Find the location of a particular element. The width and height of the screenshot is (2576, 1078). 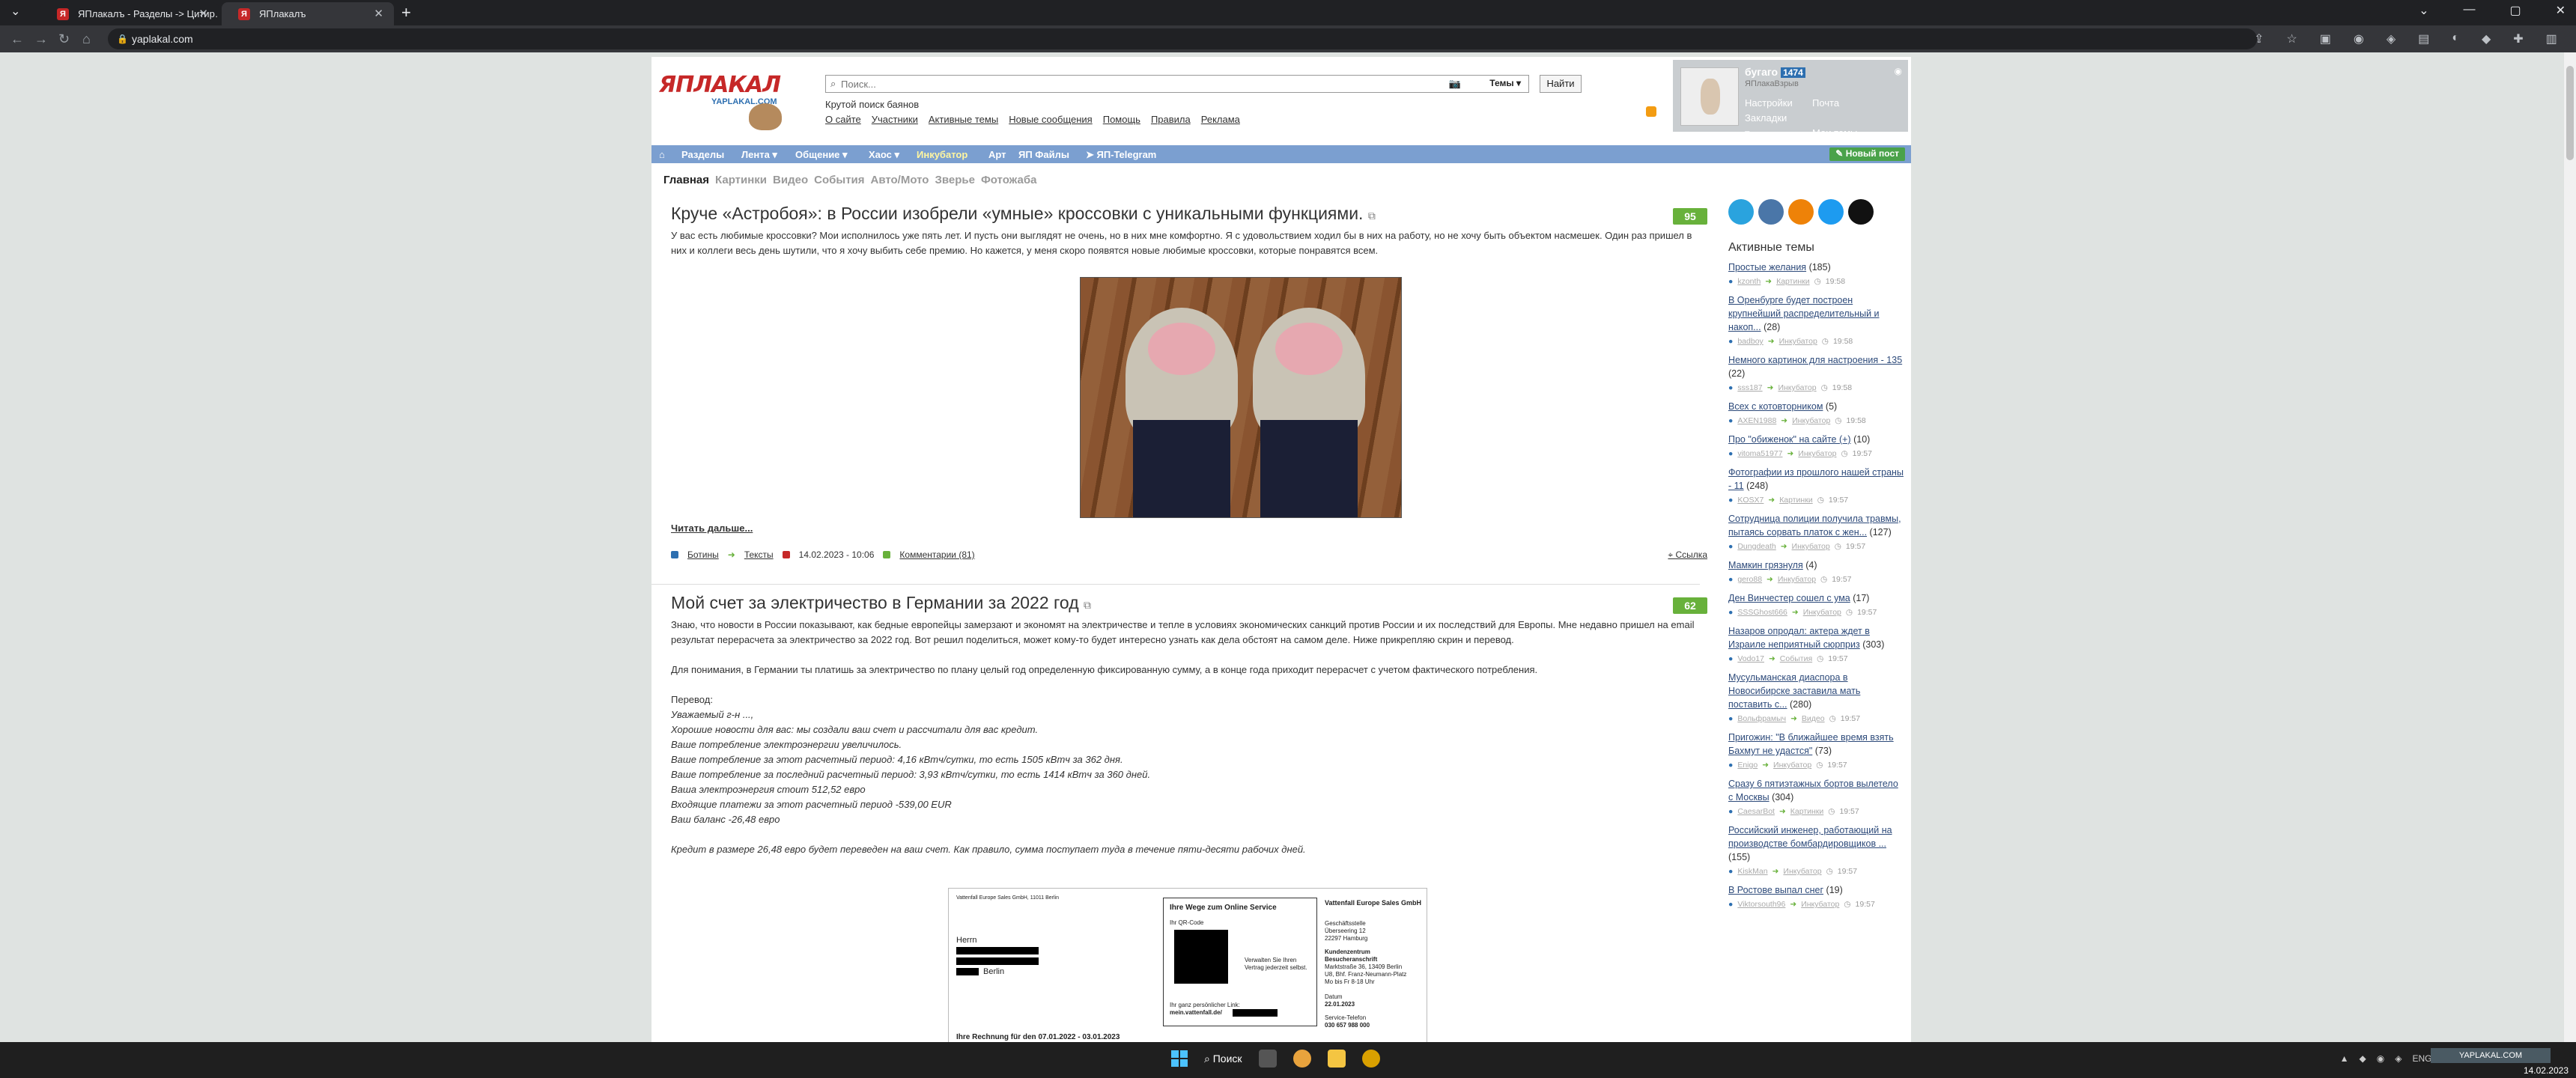

topic-title: Всех с котовторником is located at coordinates (1775, 406).